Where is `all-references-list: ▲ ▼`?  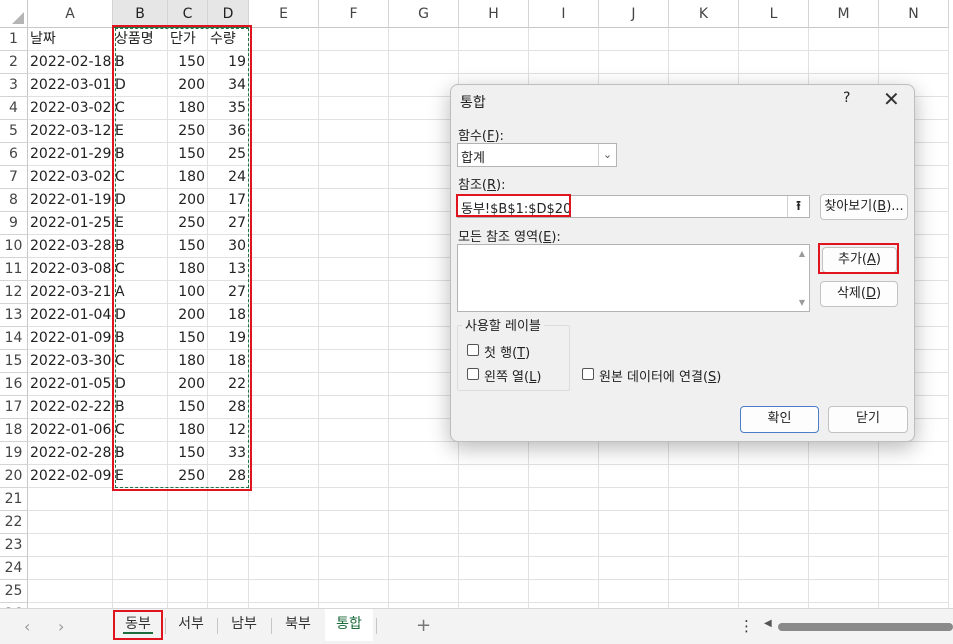
all-references-list: ▲ ▼ is located at coordinates (633, 278).